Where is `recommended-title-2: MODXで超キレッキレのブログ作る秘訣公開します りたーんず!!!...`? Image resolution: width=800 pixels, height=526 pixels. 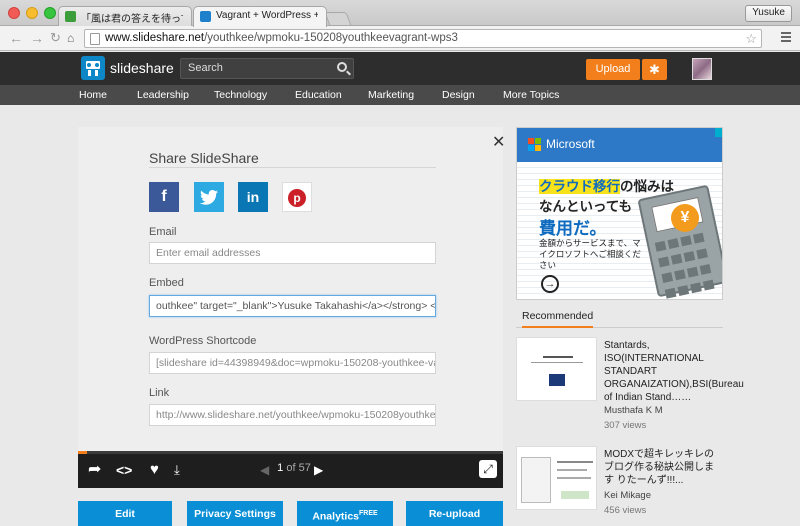
recommended-title-2: MODXで超キレッキレのブログ作る秘訣公開します りたーんず!!!... is located at coordinates (663, 467).